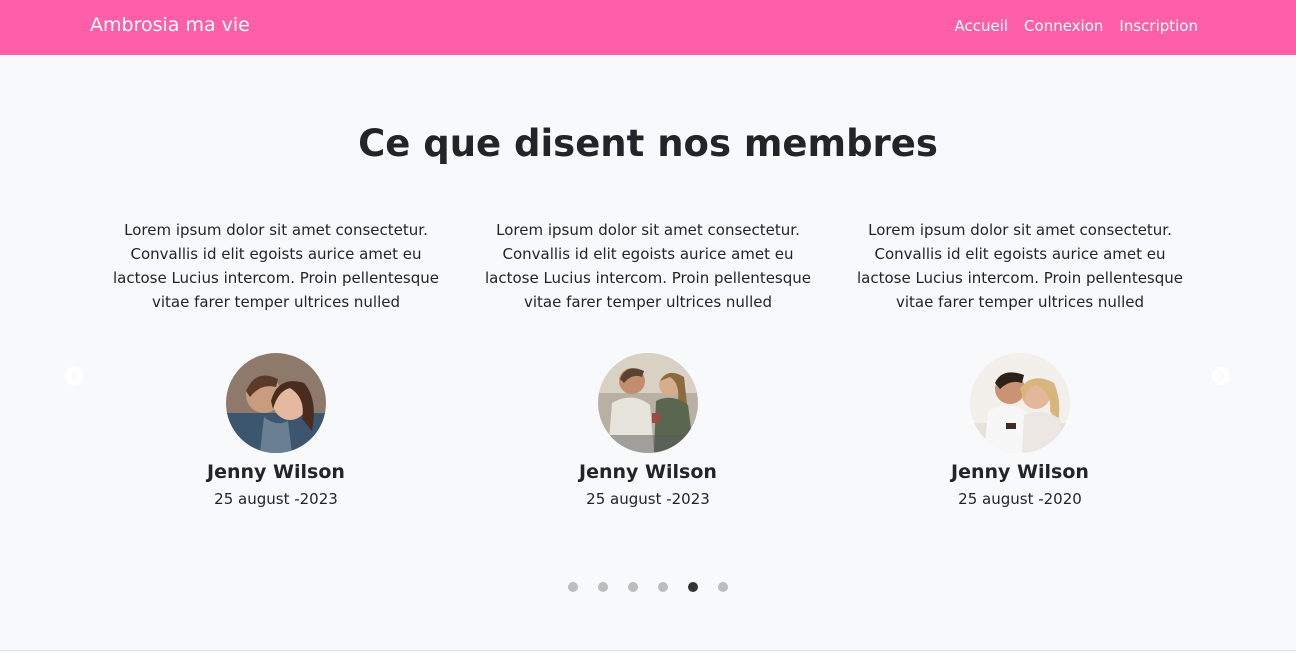  I want to click on chevron-right-icon, so click(1221, 376).